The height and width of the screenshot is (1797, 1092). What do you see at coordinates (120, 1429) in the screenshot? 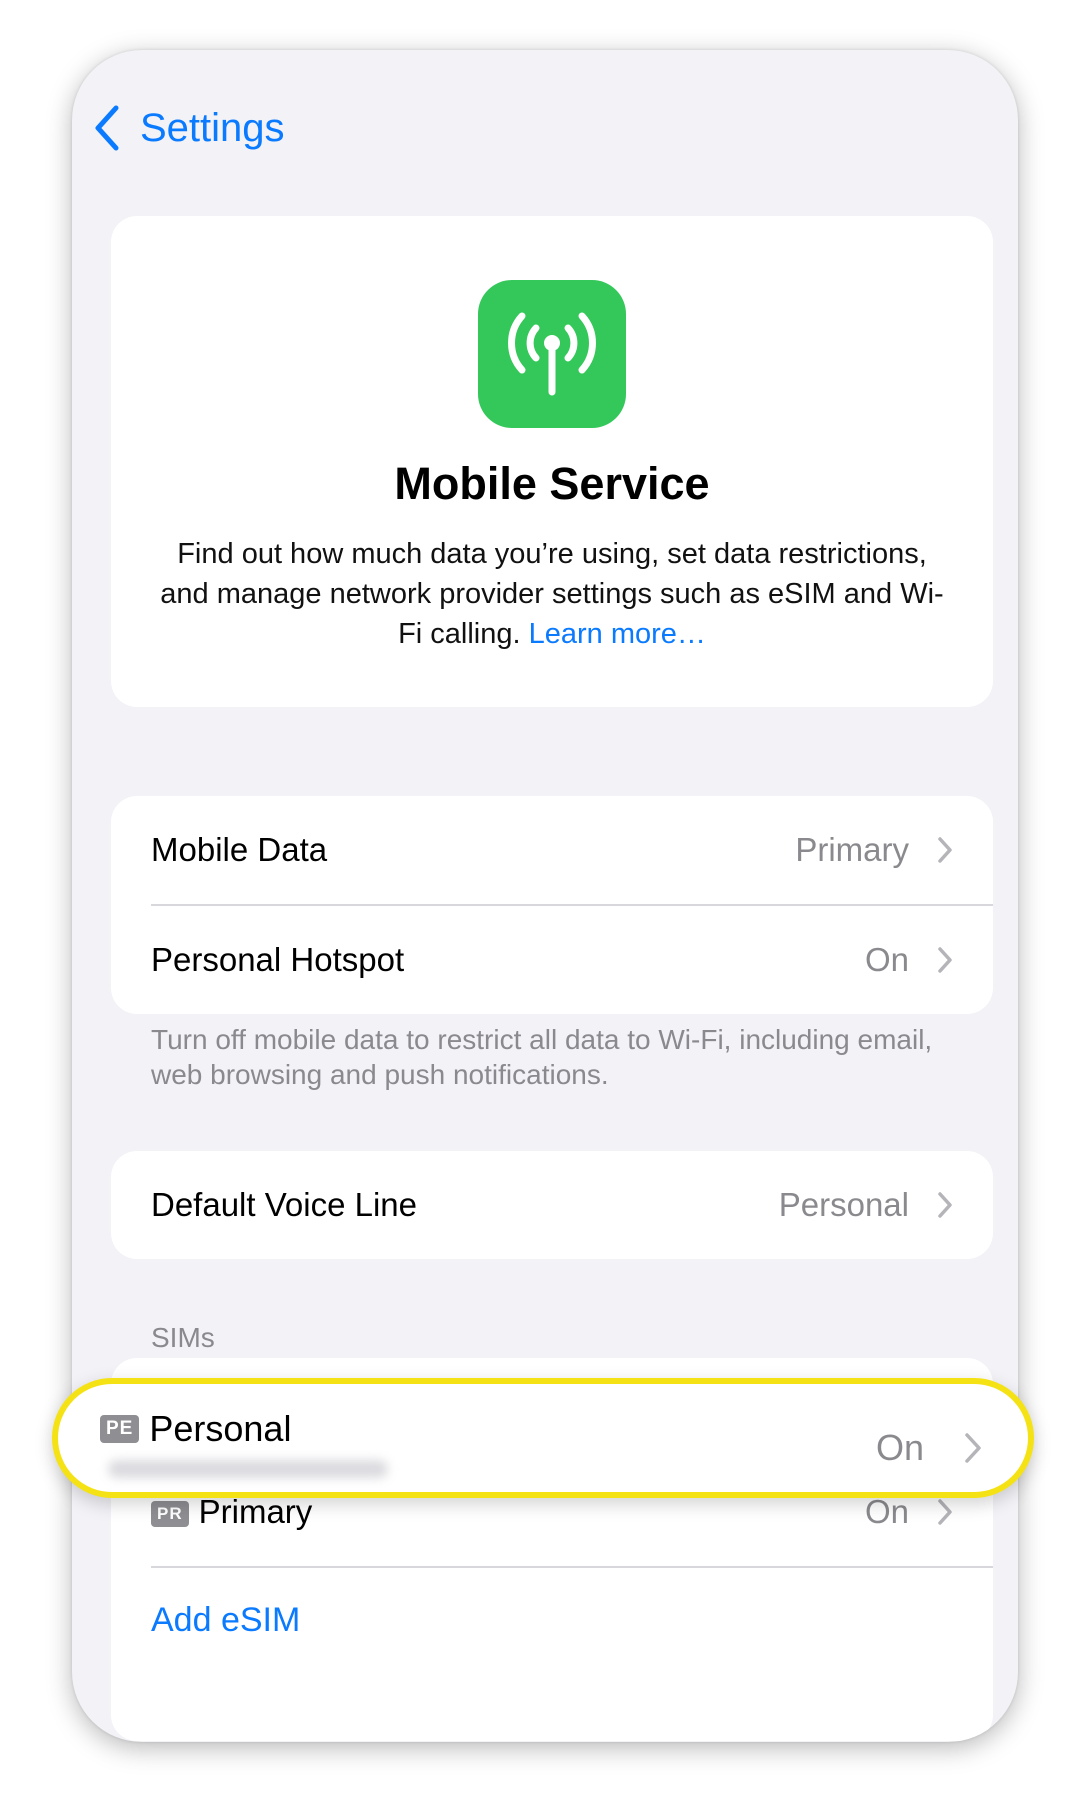
I see `sim-badge: PE` at bounding box center [120, 1429].